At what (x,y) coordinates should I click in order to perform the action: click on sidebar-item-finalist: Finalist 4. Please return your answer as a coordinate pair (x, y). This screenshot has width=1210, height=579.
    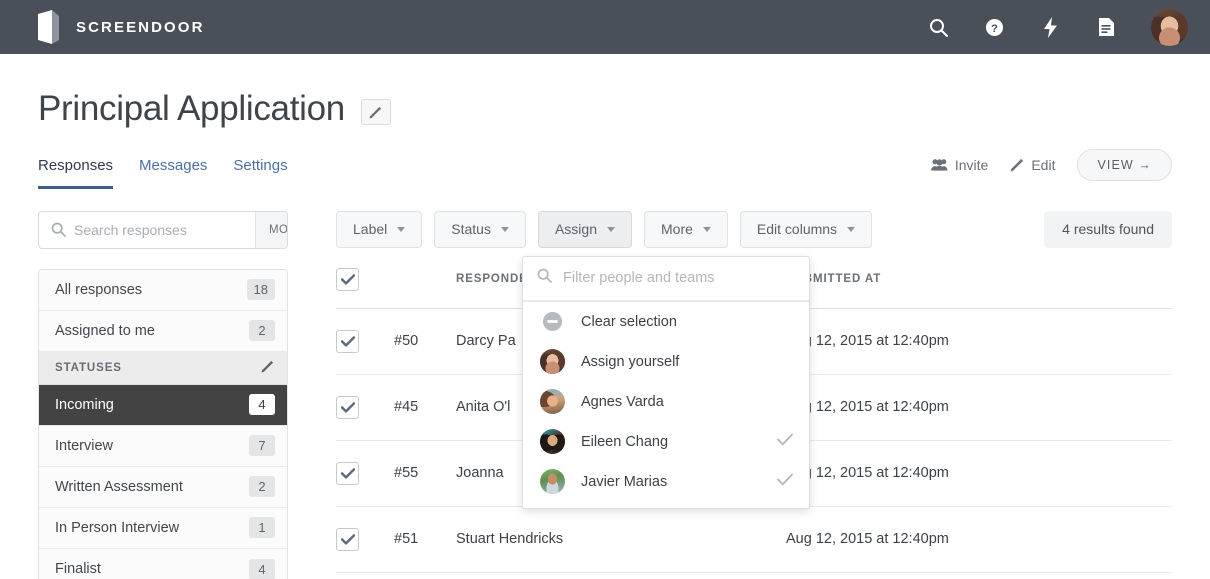
    Looking at the image, I should click on (163, 563).